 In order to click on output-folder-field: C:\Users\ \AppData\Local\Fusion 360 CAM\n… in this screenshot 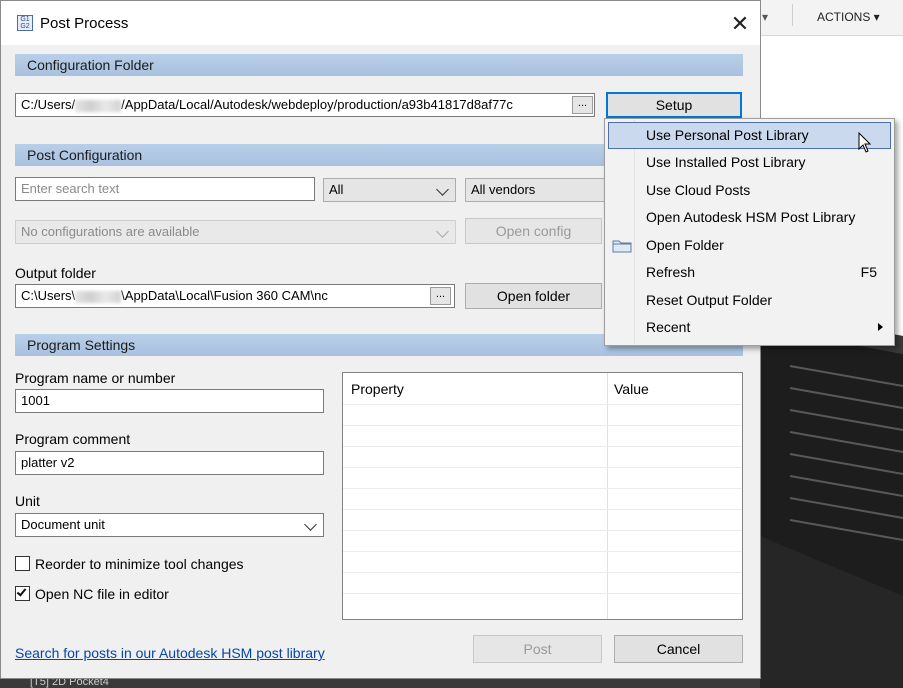, I will do `click(235, 296)`.